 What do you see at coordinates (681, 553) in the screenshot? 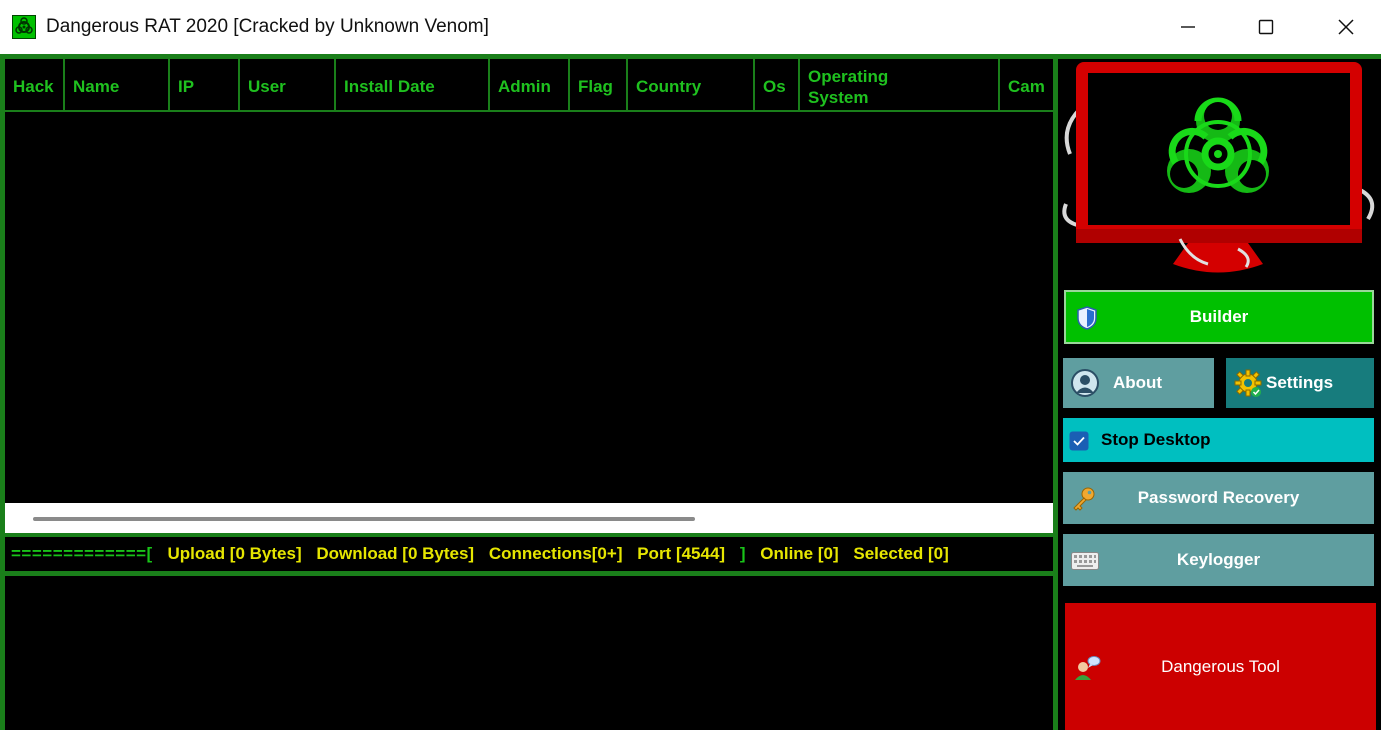
I see `status-port: Port [4544]` at bounding box center [681, 553].